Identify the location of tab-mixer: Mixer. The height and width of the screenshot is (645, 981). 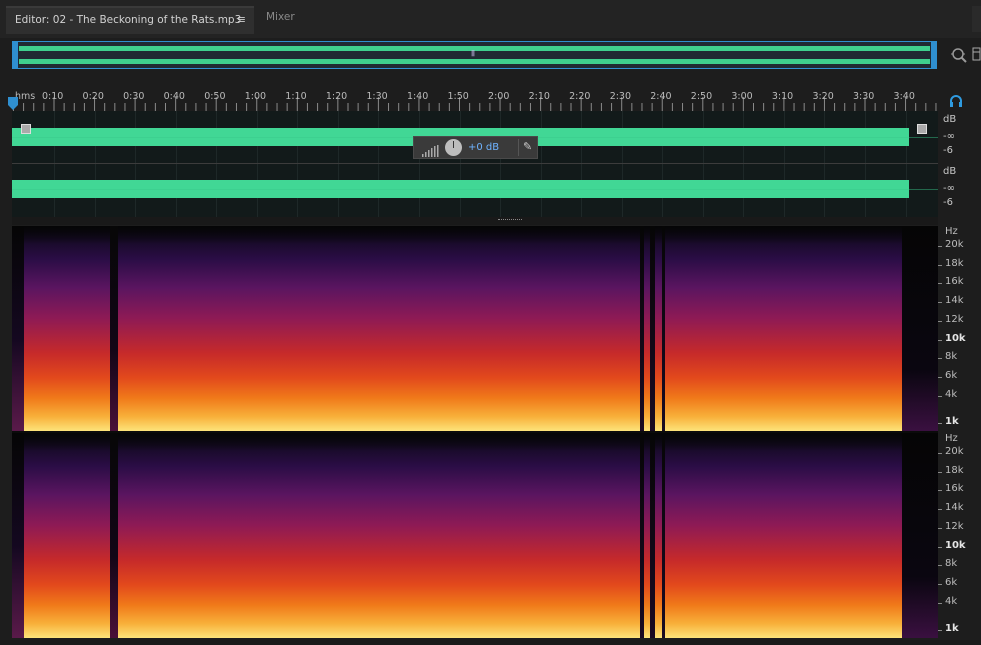
(280, 17).